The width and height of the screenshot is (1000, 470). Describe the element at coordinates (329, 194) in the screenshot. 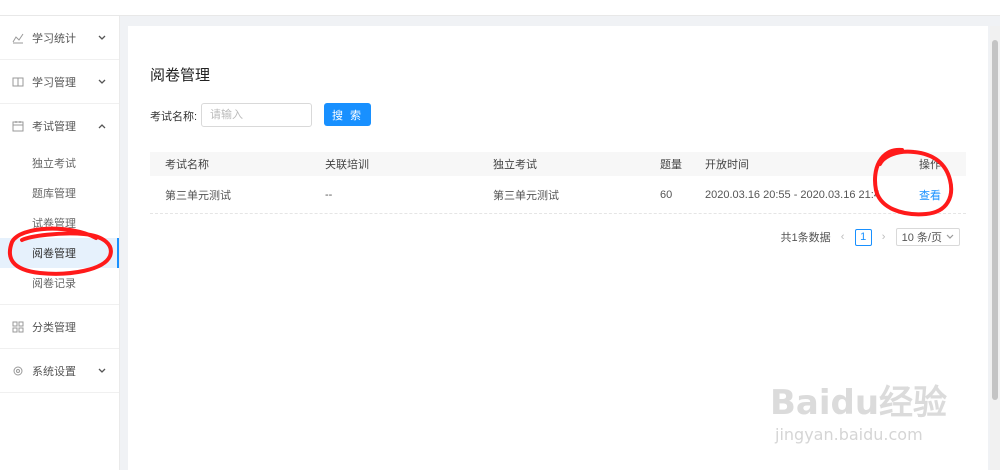

I see `cell-training: --` at that location.